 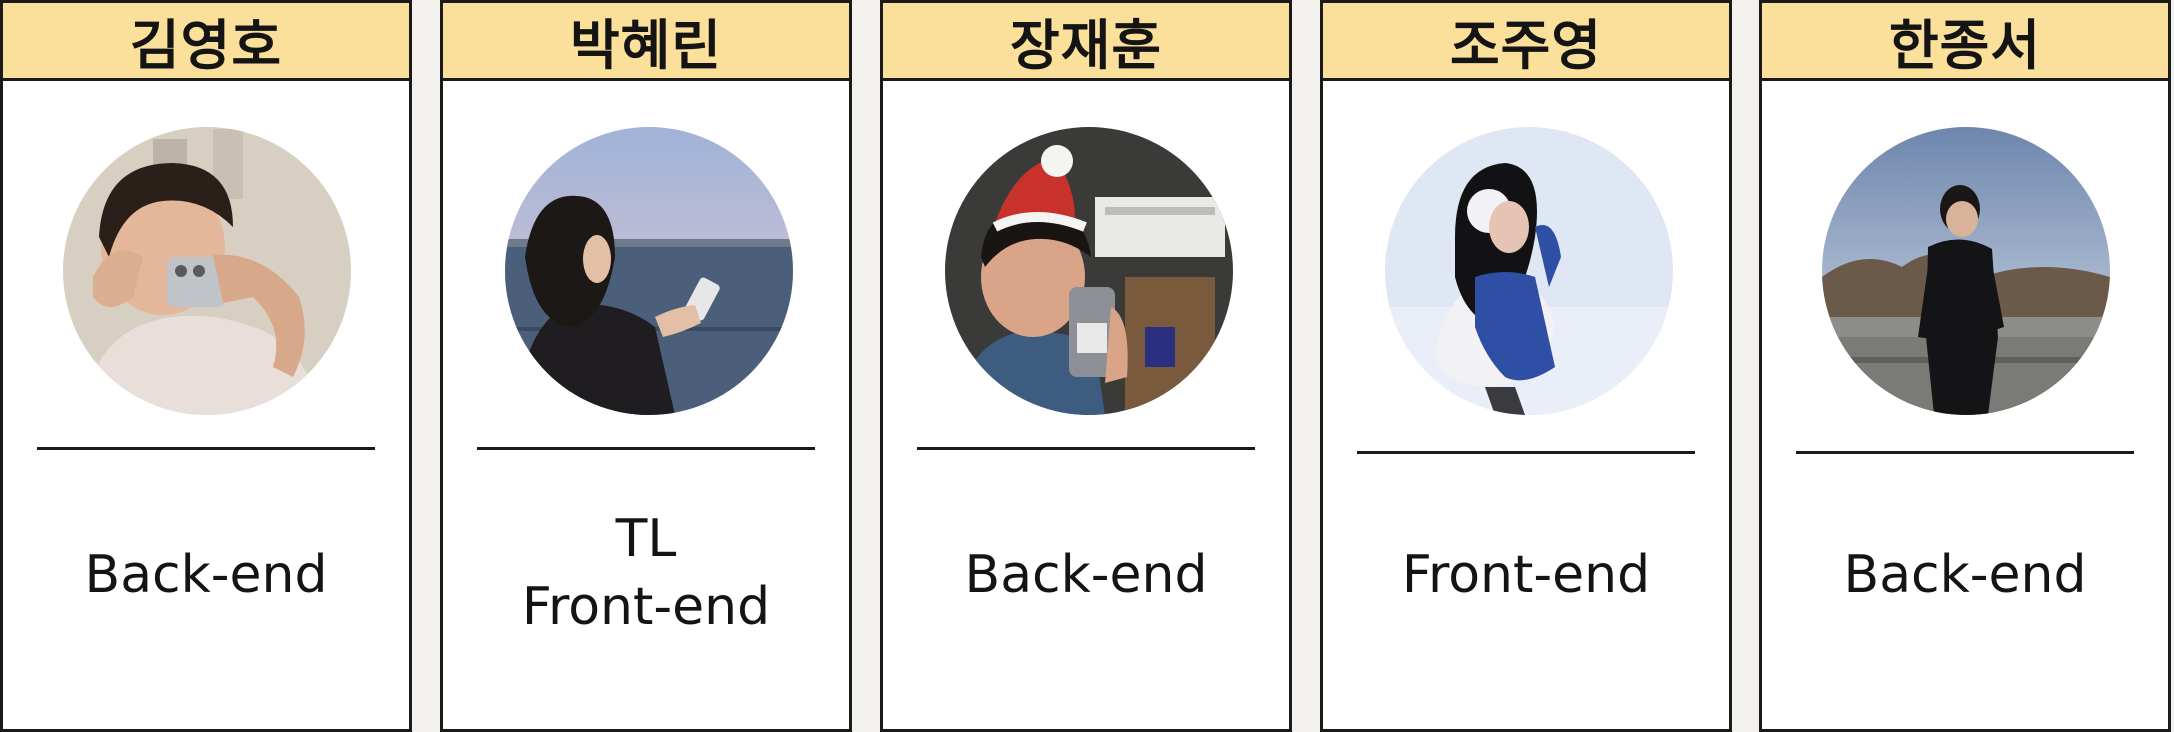 I want to click on member-card-header: 김영호, so click(x=206, y=42).